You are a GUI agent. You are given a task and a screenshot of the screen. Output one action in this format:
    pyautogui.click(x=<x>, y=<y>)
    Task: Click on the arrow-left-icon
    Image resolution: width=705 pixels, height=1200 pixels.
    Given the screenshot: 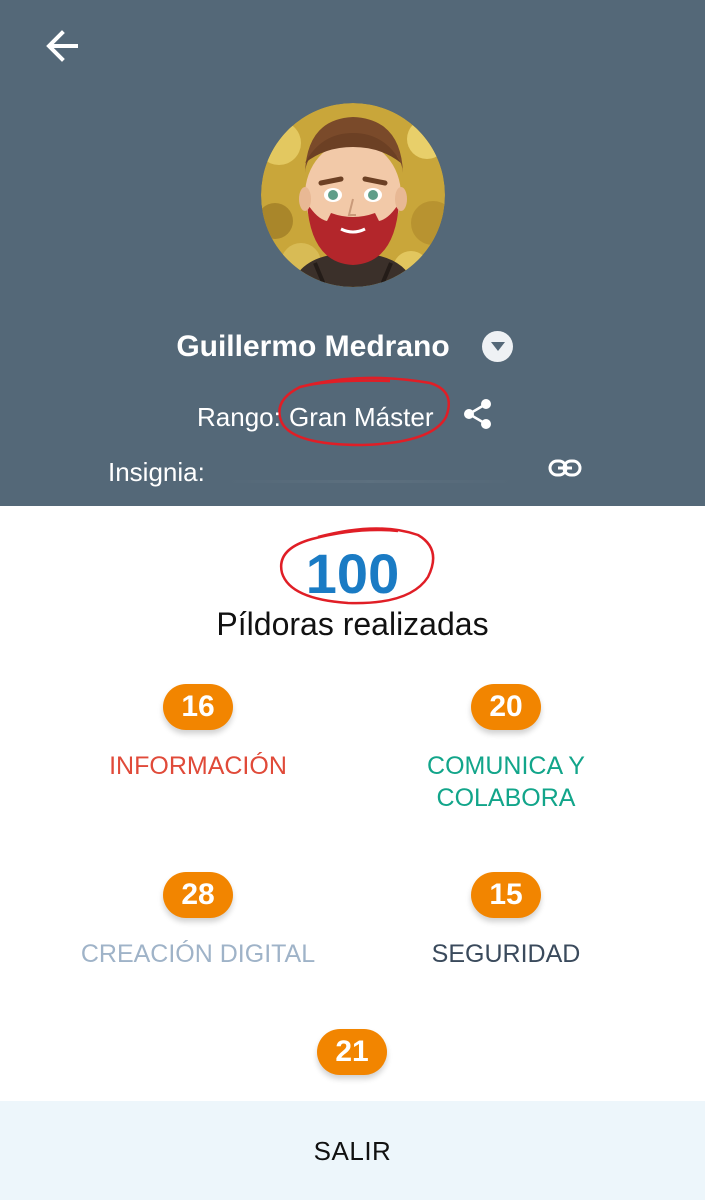 What is the action you would take?
    pyautogui.click(x=62, y=48)
    